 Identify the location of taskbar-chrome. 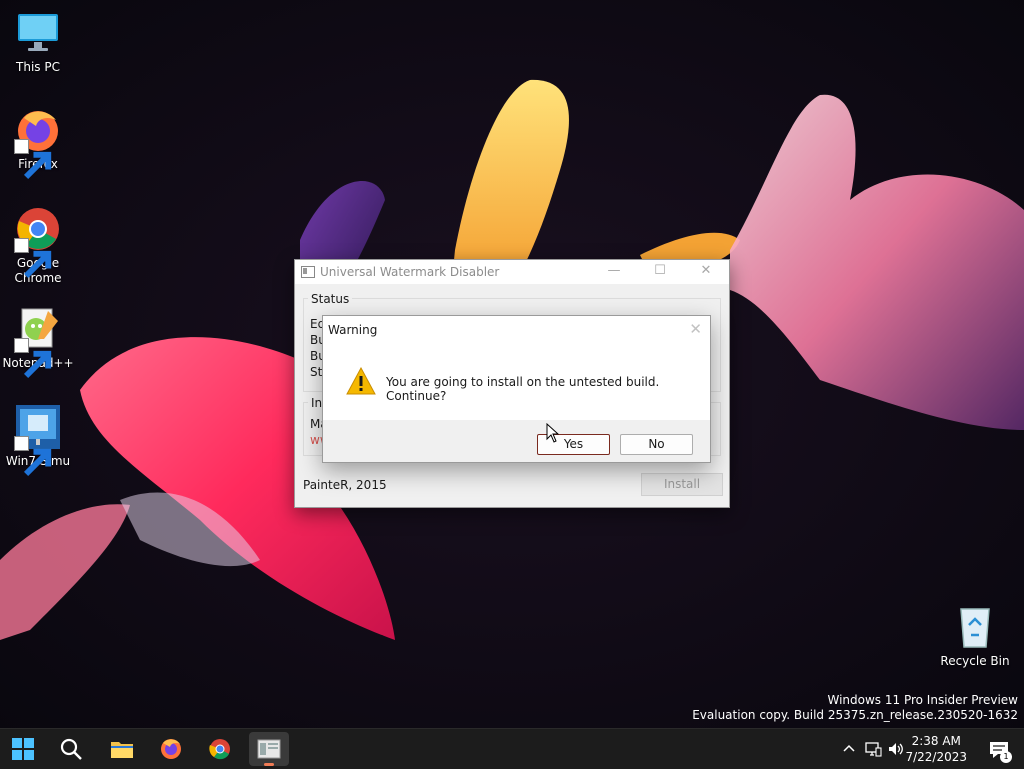
(220, 749).